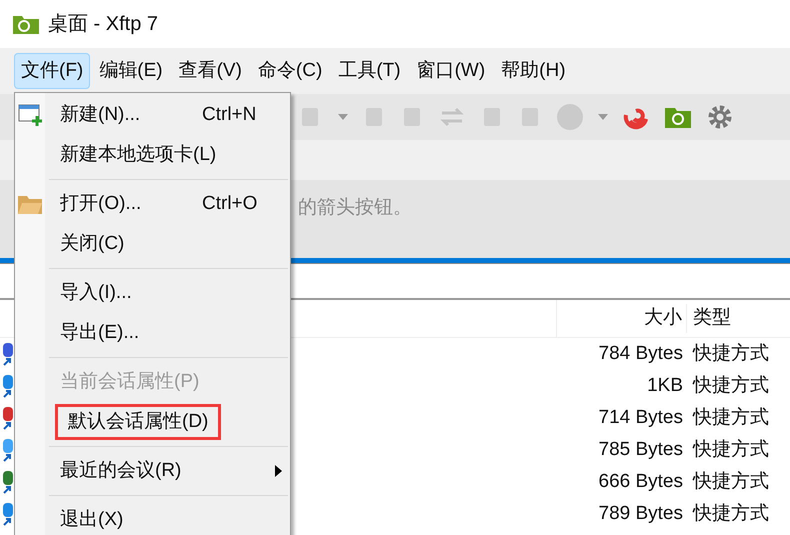 This screenshot has width=790, height=535. I want to click on size-cell-text: 666 Bytes, so click(641, 482).